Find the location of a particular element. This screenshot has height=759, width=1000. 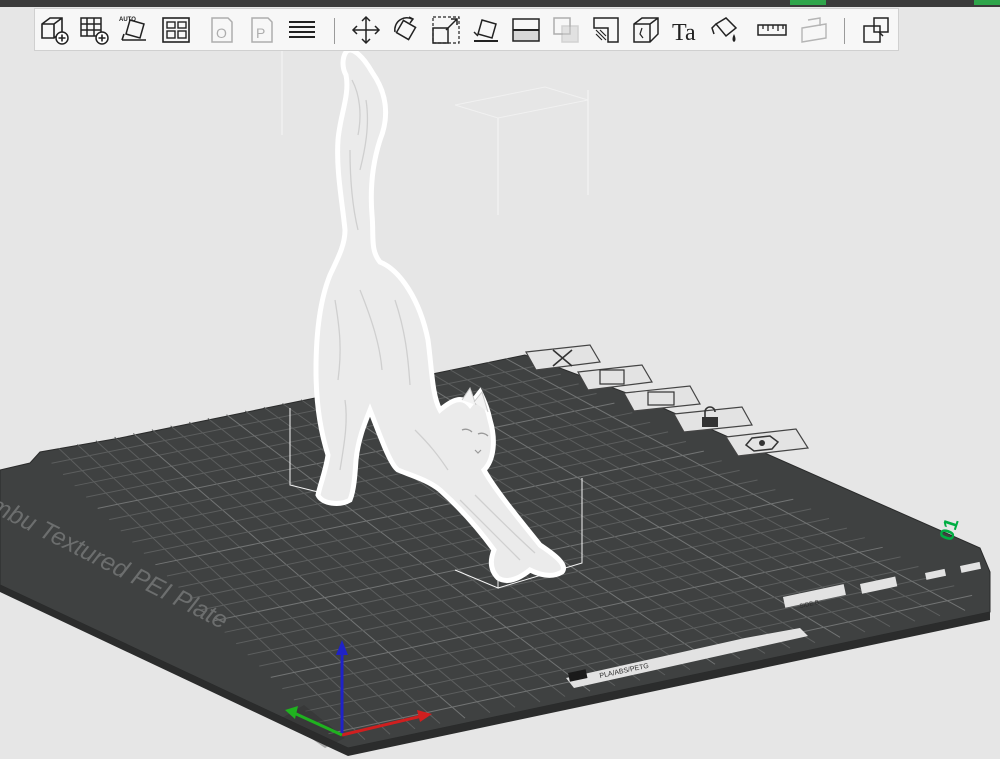

grid-plus-icon is located at coordinates (94, 31).